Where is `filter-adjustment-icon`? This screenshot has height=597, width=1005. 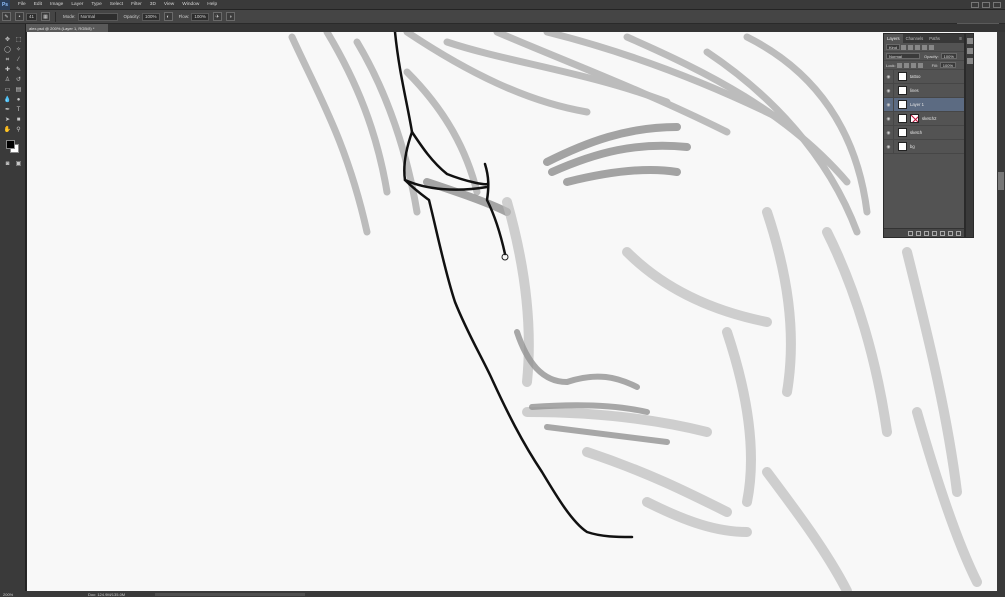
filter-adjustment-icon is located at coordinates (911, 47).